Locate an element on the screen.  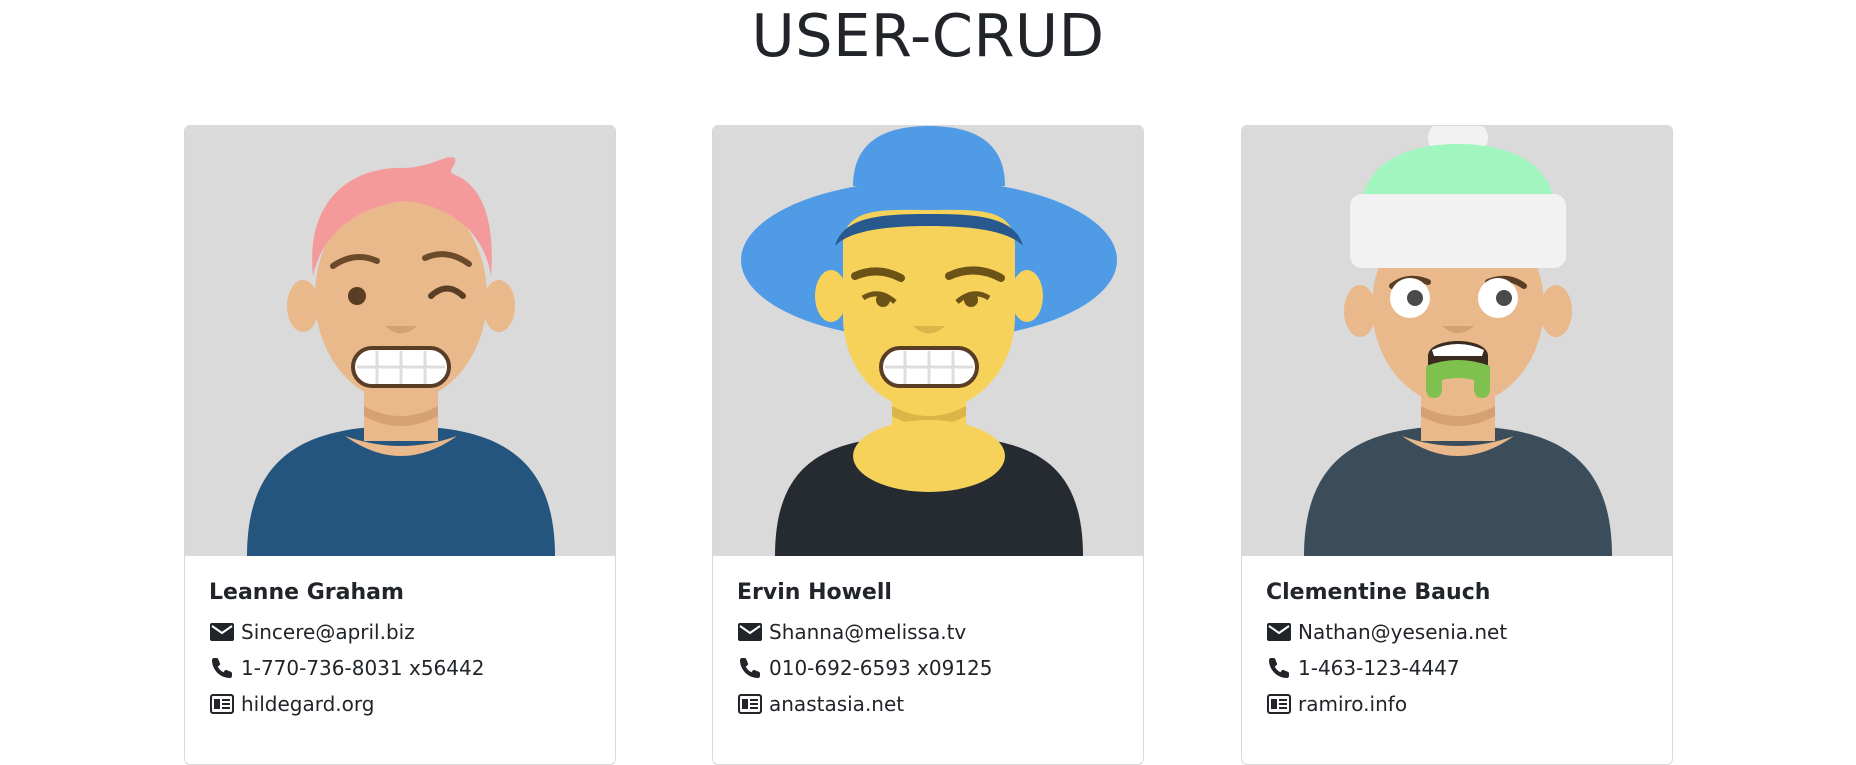
phone-text: 010-692-6593 x09125 is located at coordinates (881, 668).